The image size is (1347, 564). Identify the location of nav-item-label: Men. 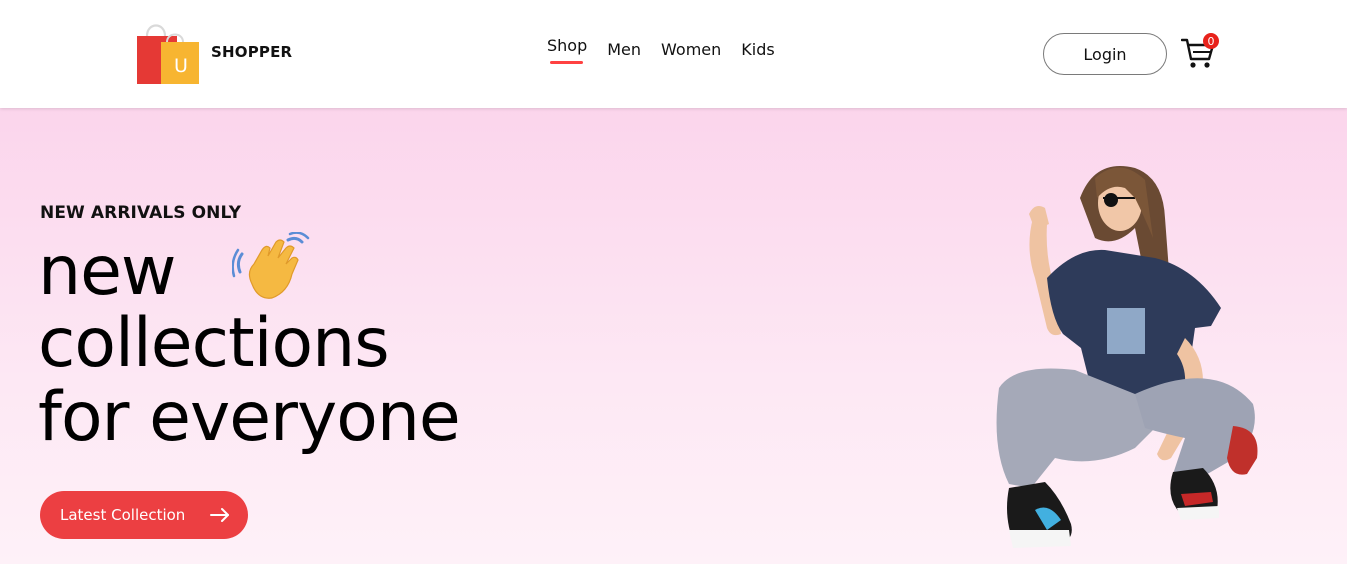
(624, 49).